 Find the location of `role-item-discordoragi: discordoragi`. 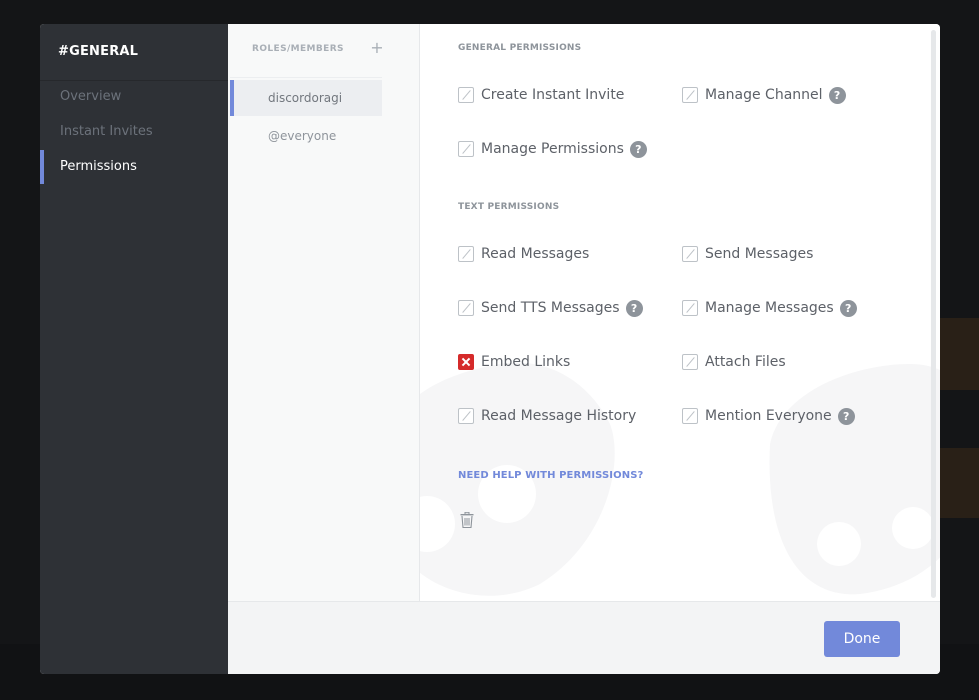

role-item-discordoragi: discordoragi is located at coordinates (306, 98).